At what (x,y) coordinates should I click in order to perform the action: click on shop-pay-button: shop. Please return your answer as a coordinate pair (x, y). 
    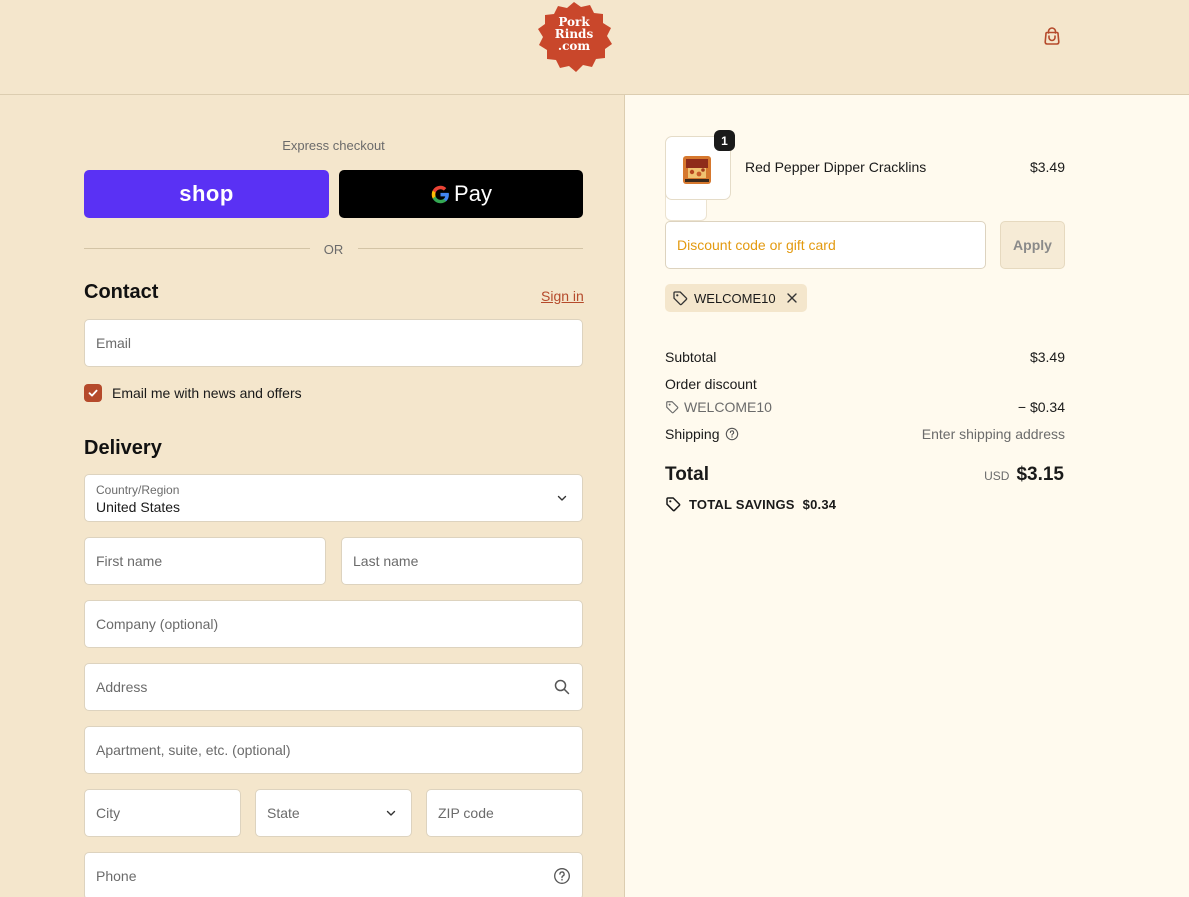
    Looking at the image, I should click on (206, 194).